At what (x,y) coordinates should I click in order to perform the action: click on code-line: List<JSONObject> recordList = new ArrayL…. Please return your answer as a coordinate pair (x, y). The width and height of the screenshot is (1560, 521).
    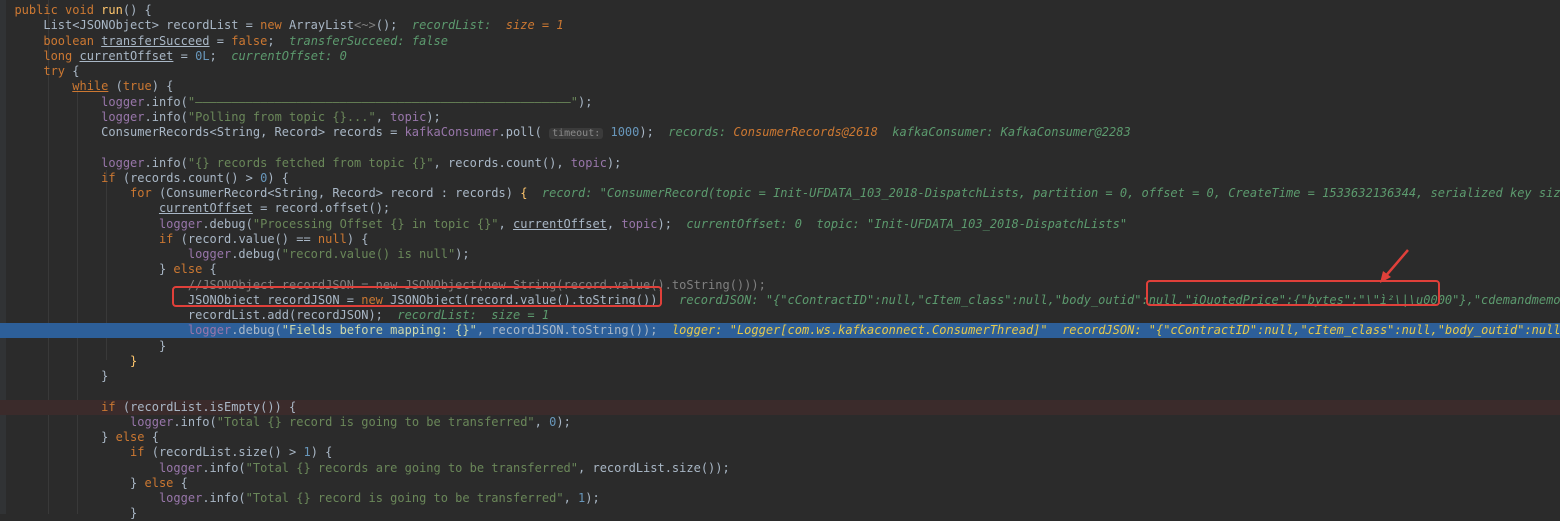
    Looking at the image, I should click on (780, 25).